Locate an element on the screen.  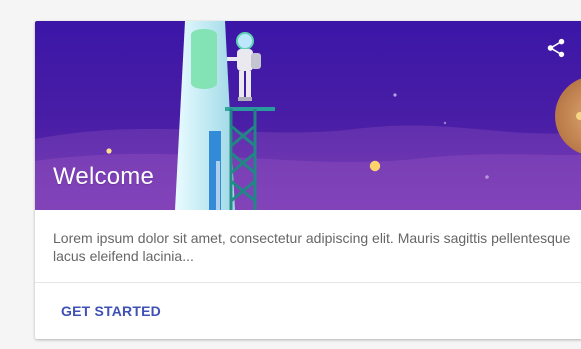
share-button is located at coordinates (562, 54).